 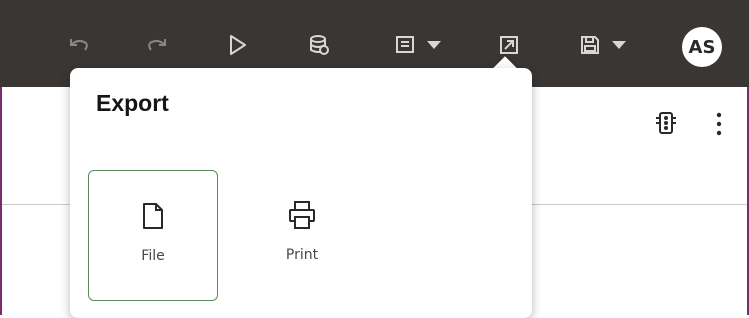 I want to click on undo-button, so click(x=79, y=45).